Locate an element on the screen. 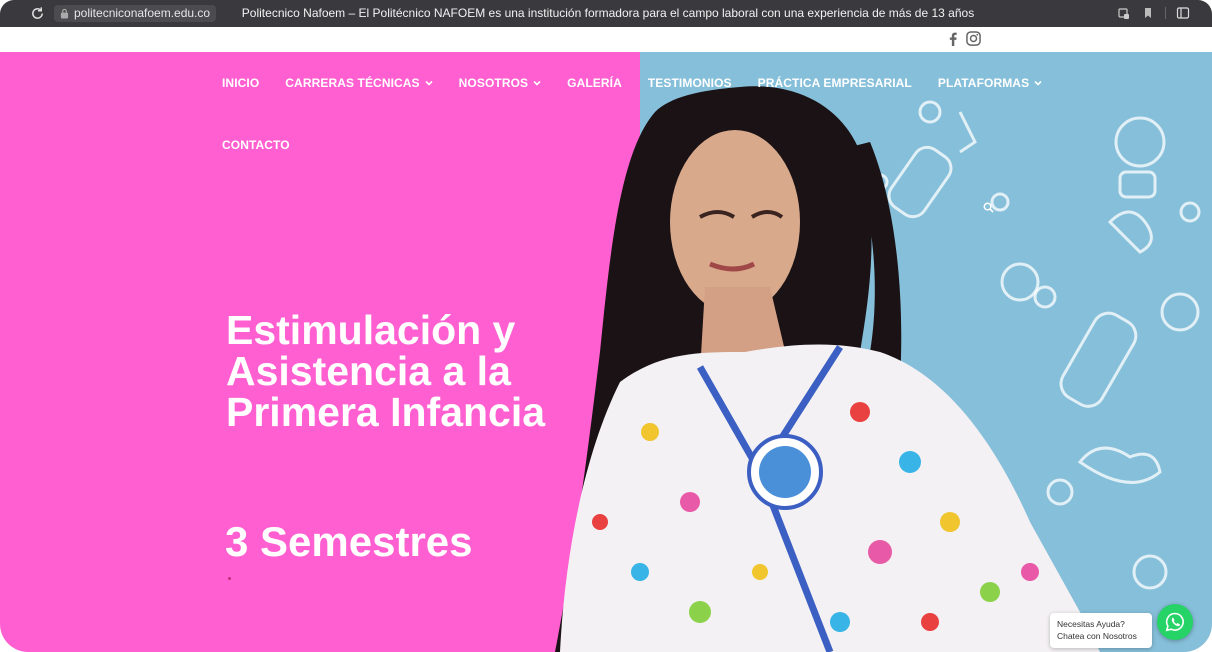 The height and width of the screenshot is (652, 1212). nav-item-nosotros: NOSOTROS is located at coordinates (500, 83).